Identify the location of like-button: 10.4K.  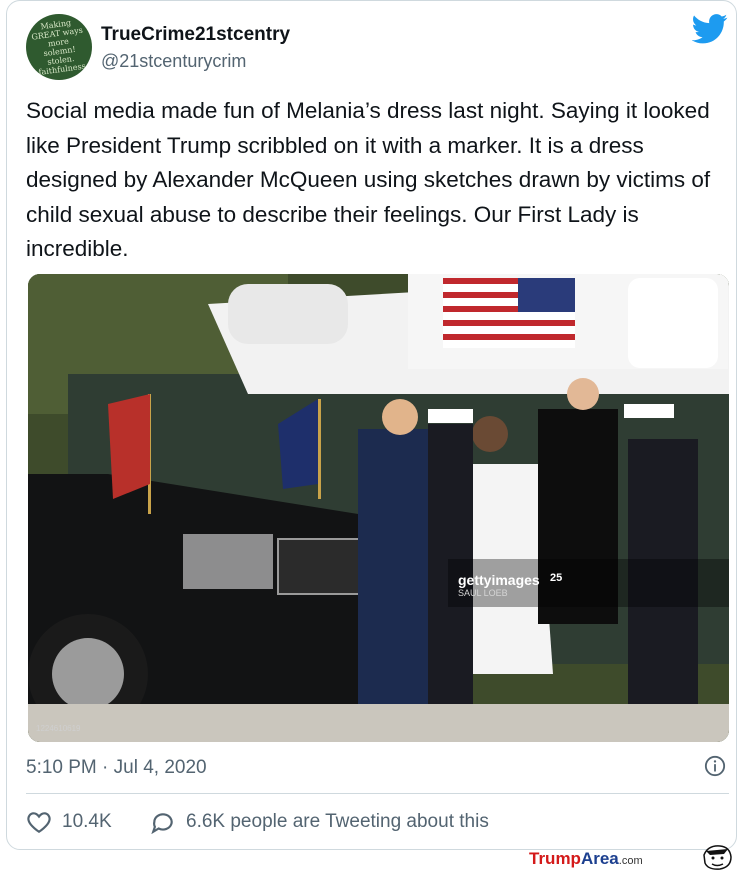
(69, 822).